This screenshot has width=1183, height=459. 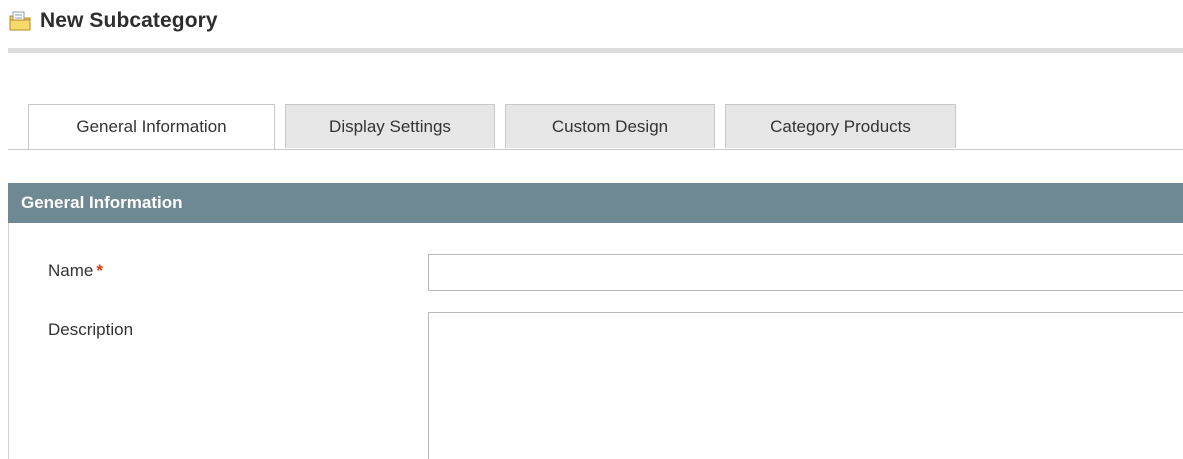 I want to click on description-label: Description, so click(x=90, y=330).